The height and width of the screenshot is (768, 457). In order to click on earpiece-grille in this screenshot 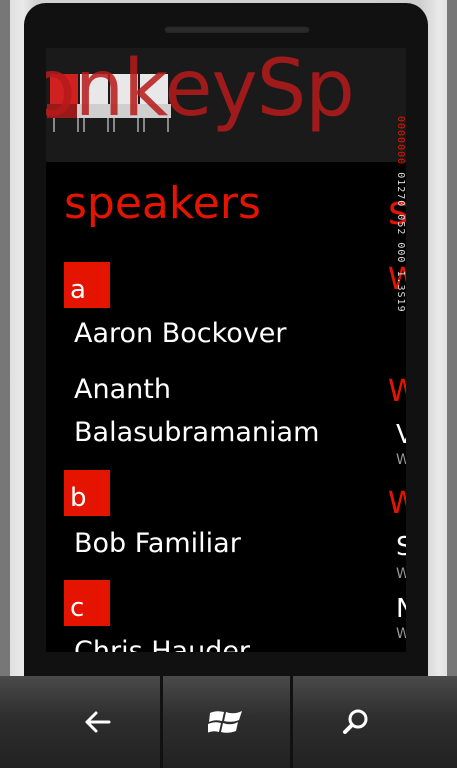, I will do `click(237, 29)`.